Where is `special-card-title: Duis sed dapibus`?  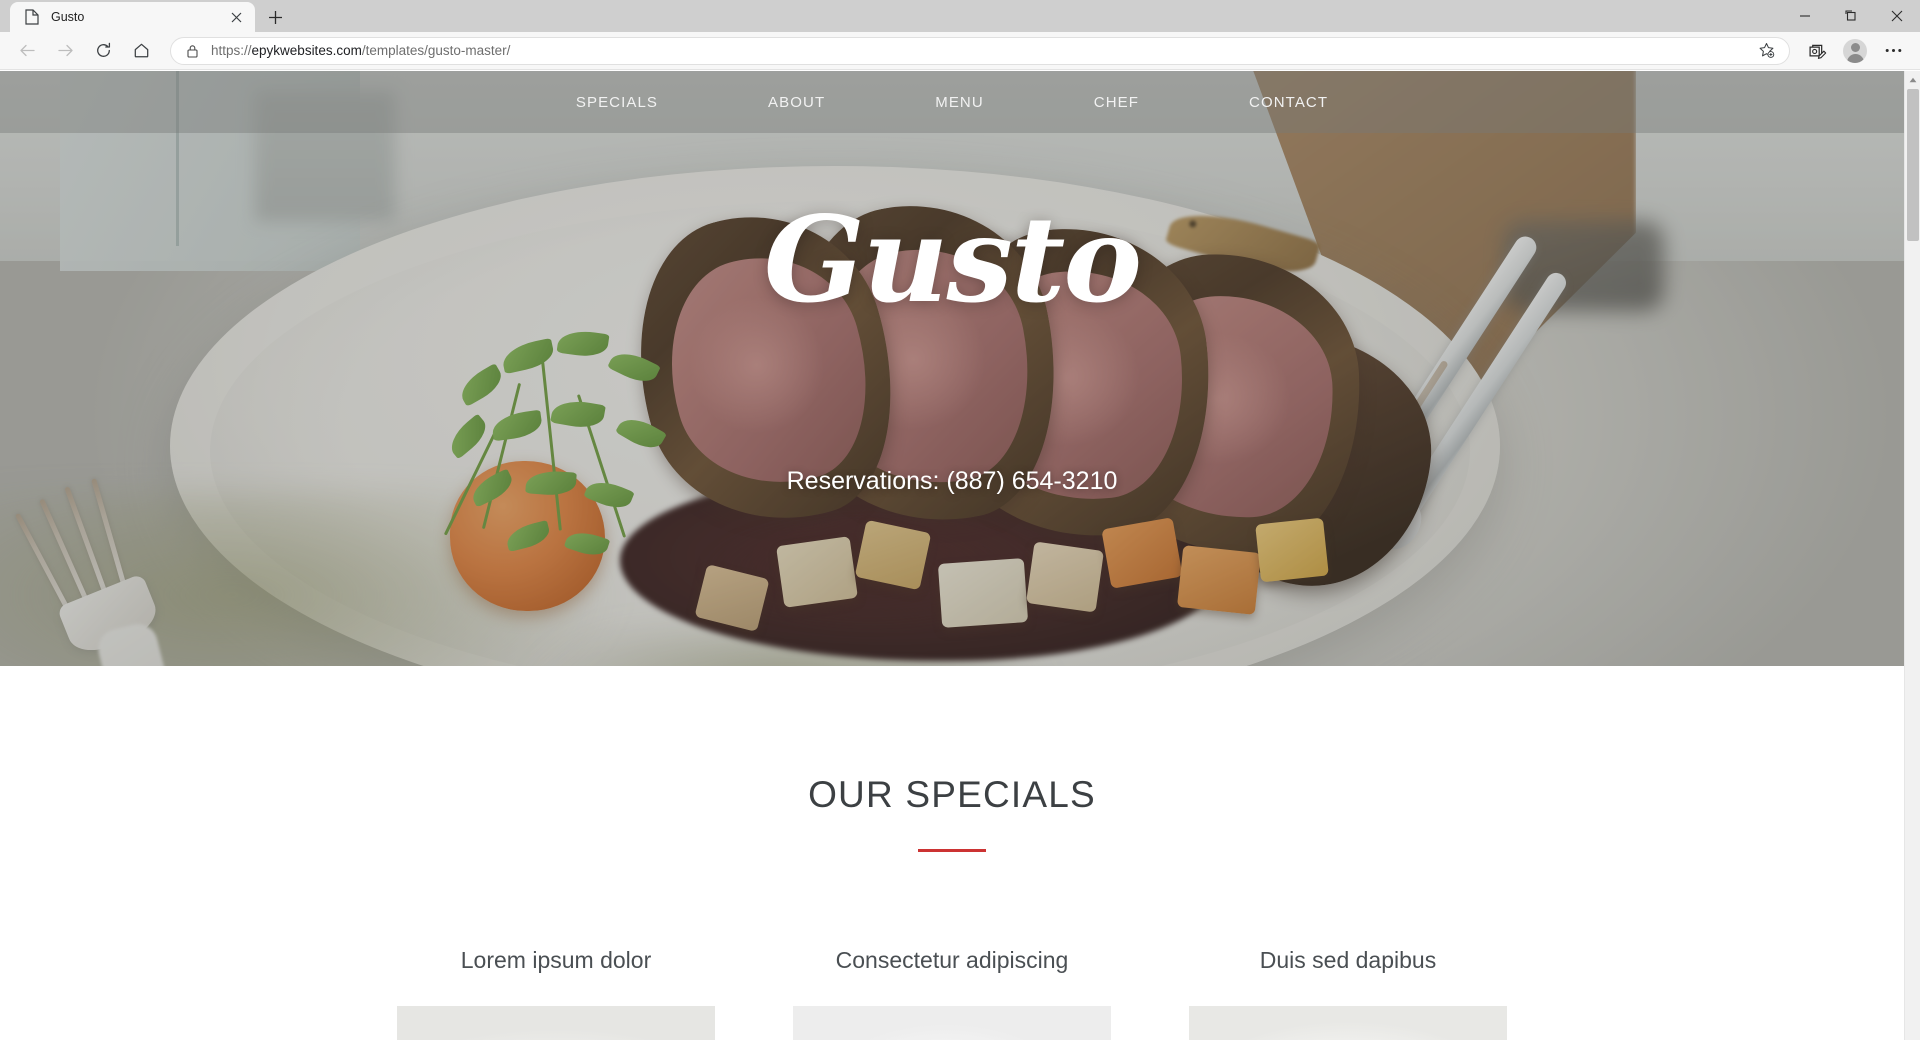
special-card-title: Duis sed dapibus is located at coordinates (1348, 960).